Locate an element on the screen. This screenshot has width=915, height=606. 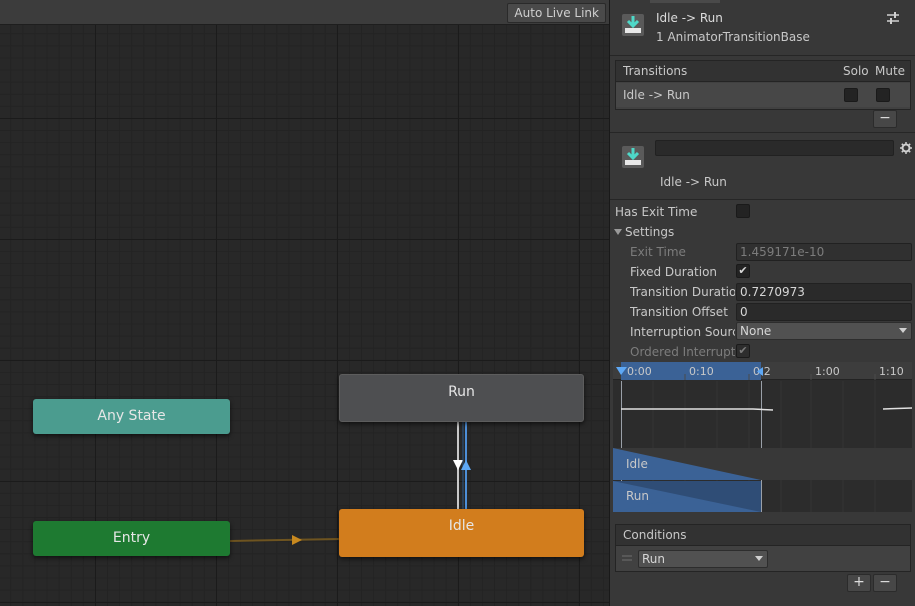
mute-column-label: Mute is located at coordinates (890, 71).